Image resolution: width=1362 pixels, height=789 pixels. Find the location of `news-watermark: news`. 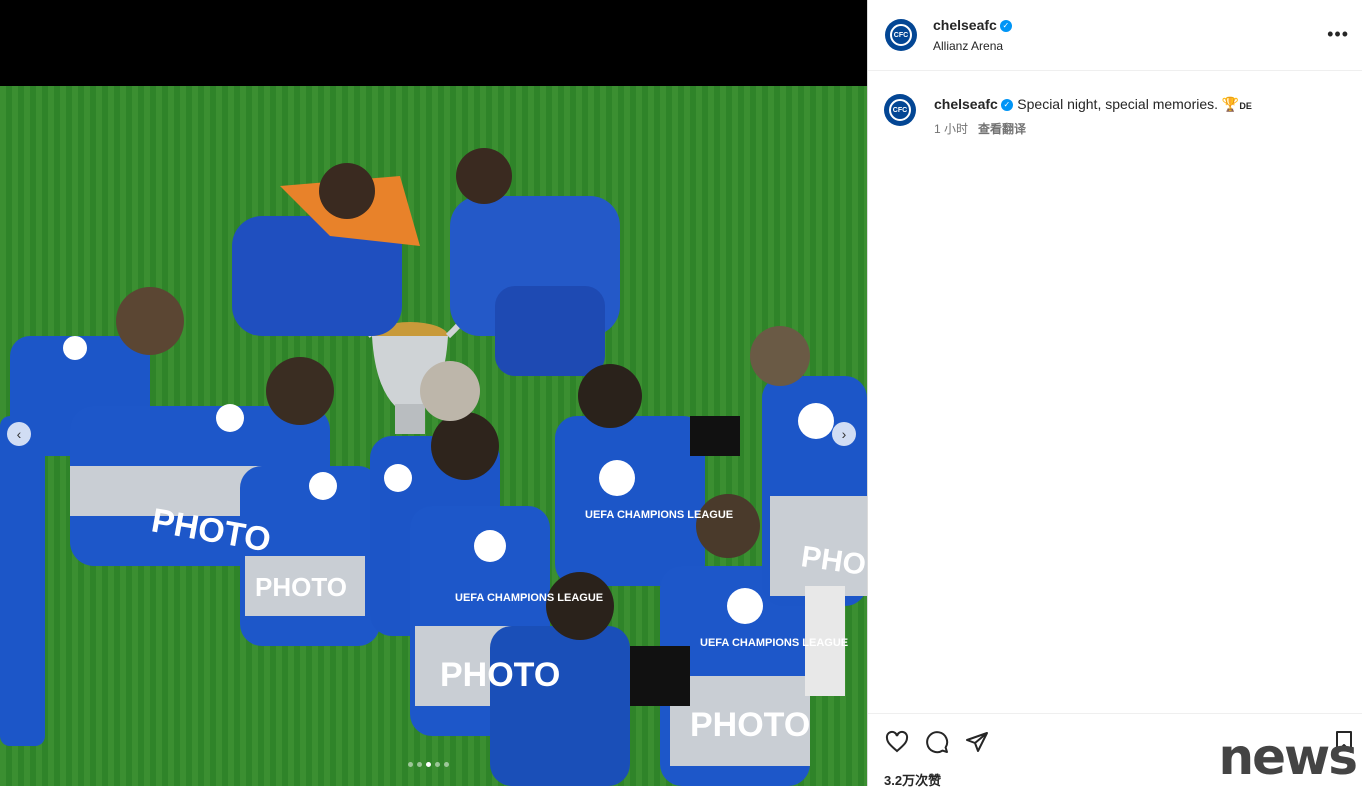

news-watermark: news is located at coordinates (1288, 757).